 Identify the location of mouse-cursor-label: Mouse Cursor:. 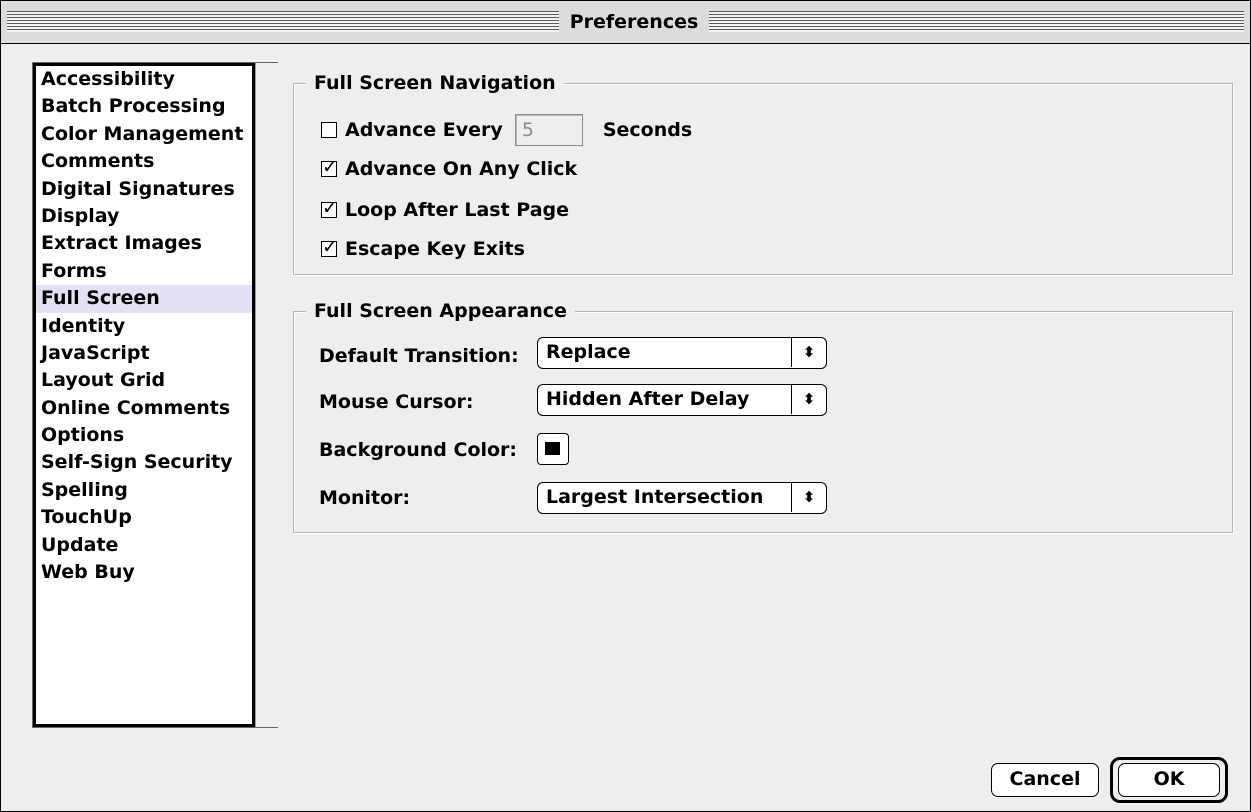
(396, 402).